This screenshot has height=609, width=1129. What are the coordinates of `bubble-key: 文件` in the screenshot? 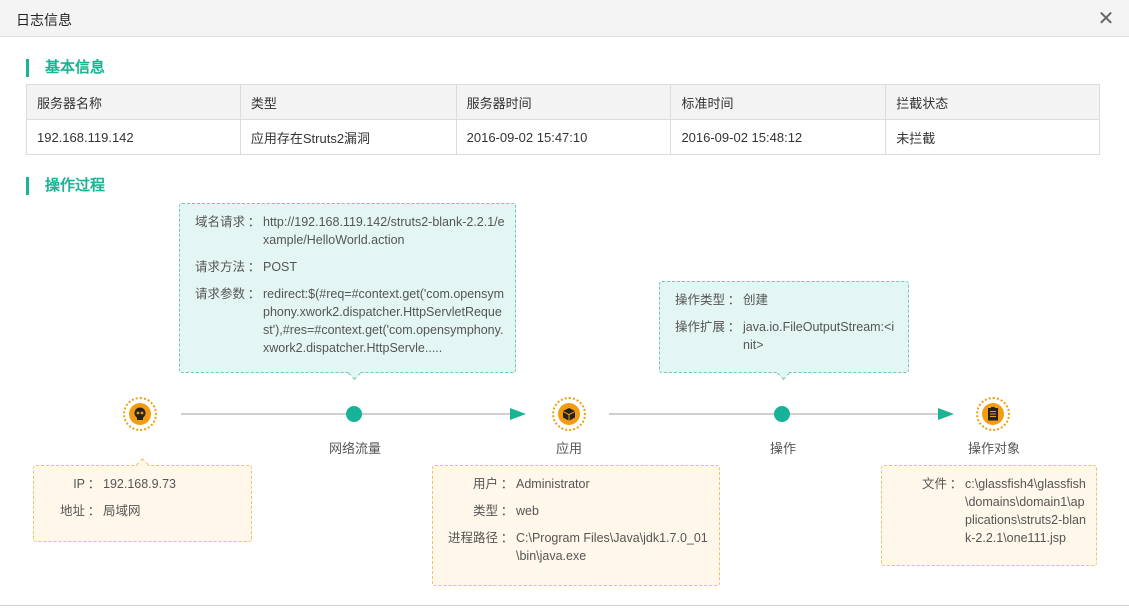 It's located at (934, 484).